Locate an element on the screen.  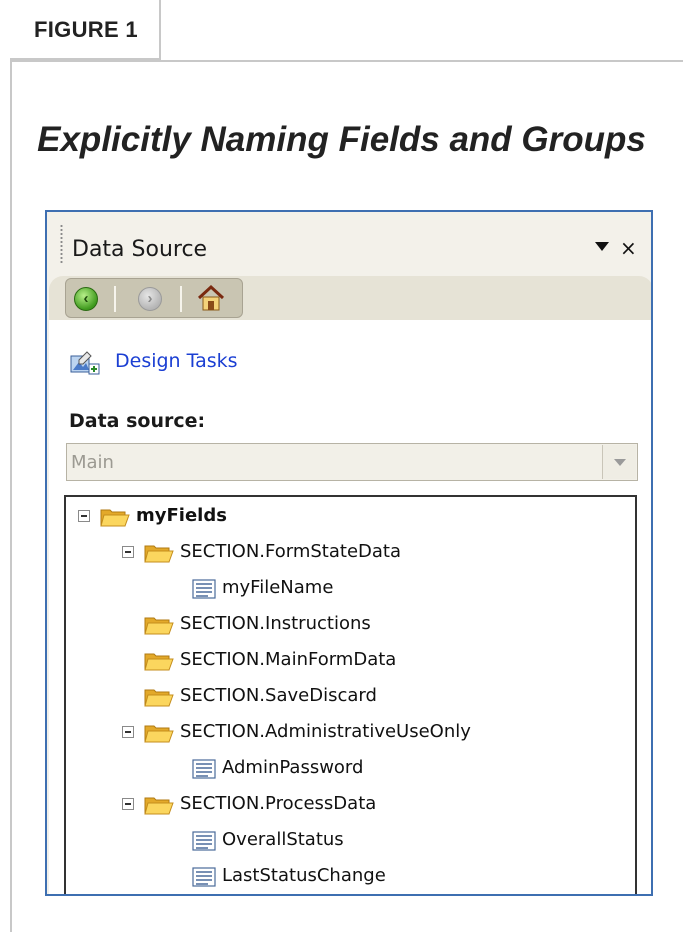
tree-node-label: myFields is located at coordinates (181, 515).